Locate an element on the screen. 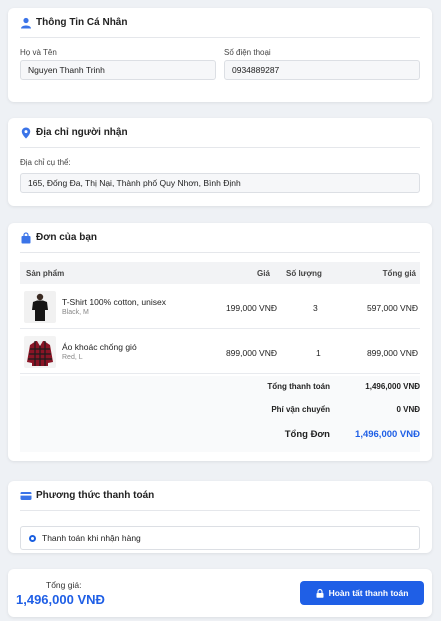 This screenshot has height=621, width=441. shopping-bag-icon is located at coordinates (26, 237).